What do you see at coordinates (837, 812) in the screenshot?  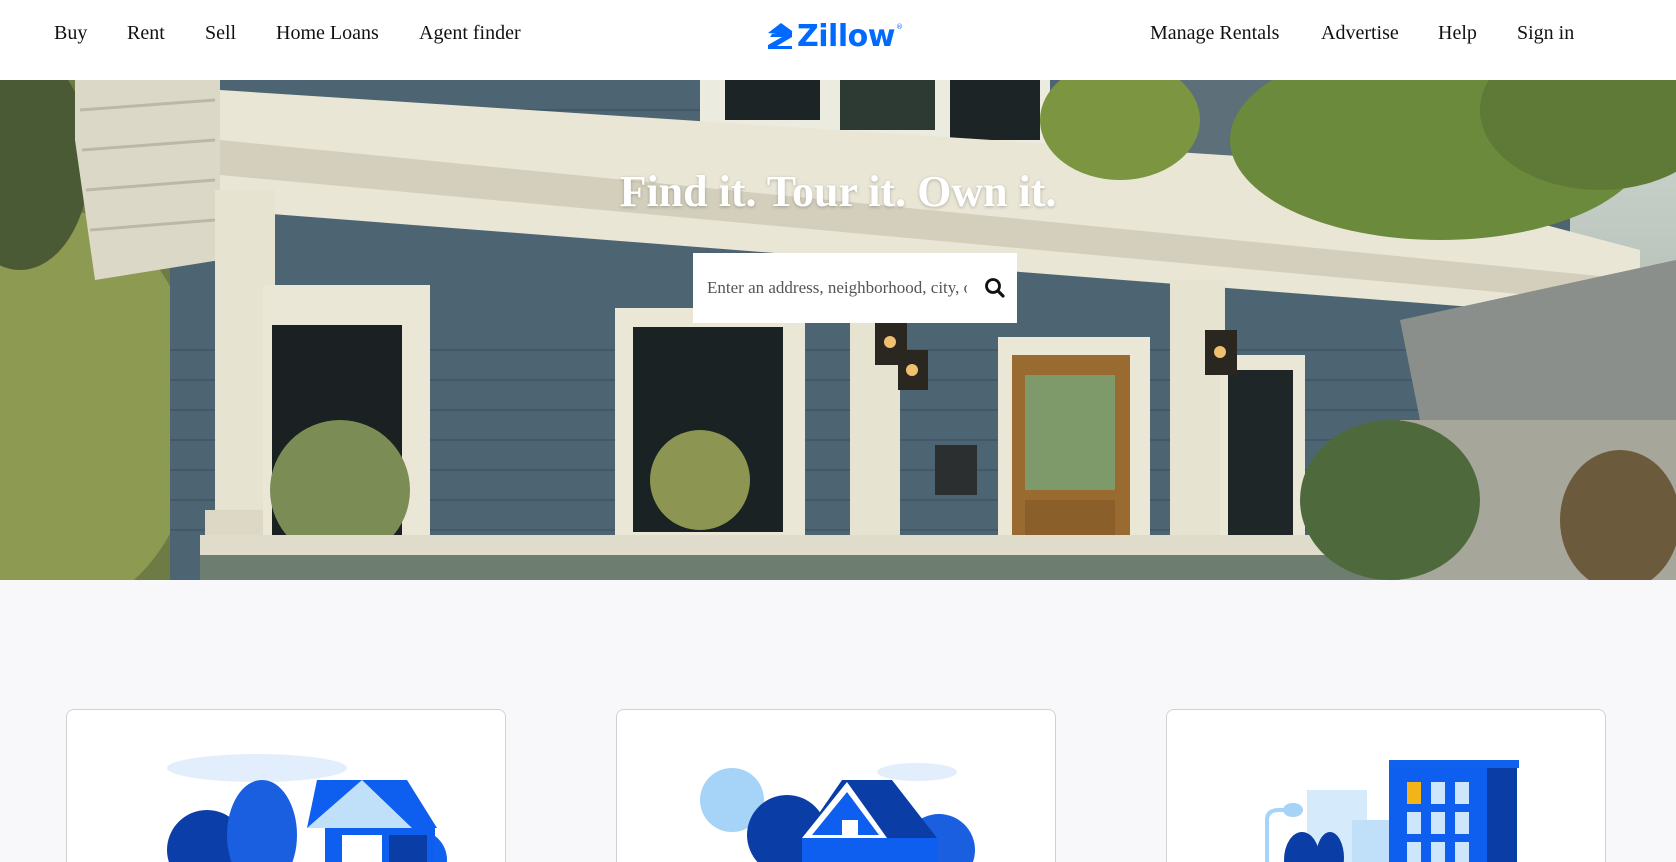 I see `sell-home-illustration` at bounding box center [837, 812].